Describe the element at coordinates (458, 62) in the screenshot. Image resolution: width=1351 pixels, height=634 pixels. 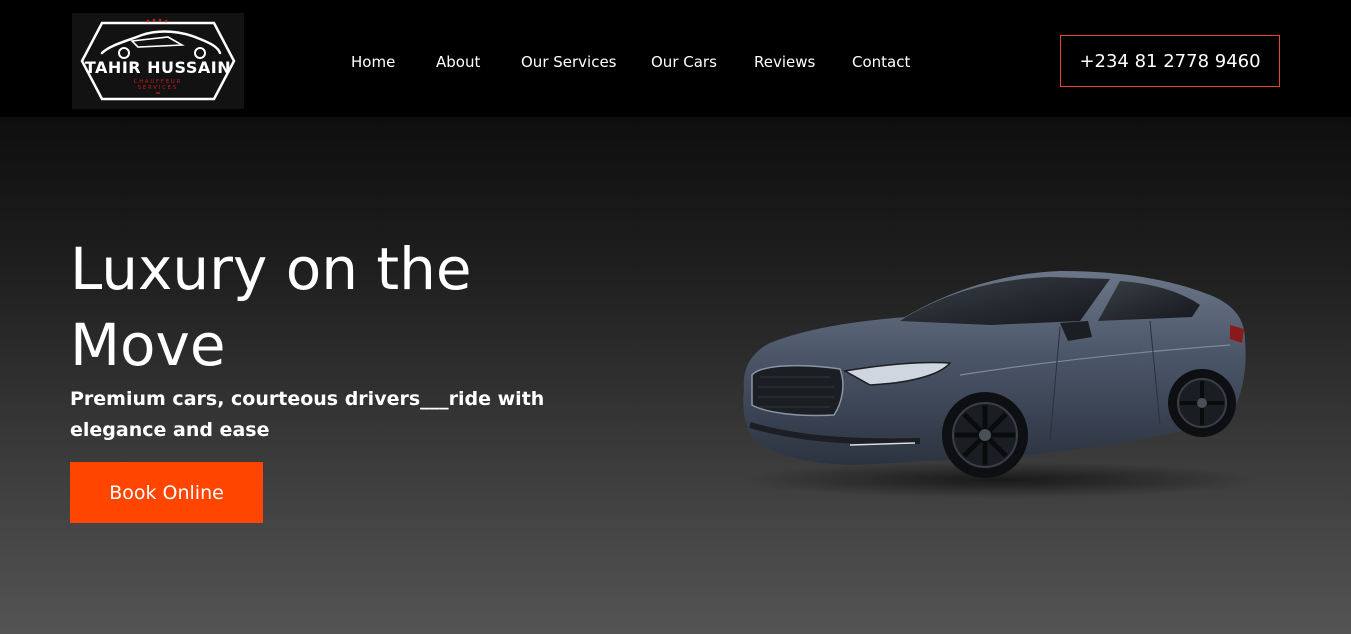
I see `nav-about: About` at that location.